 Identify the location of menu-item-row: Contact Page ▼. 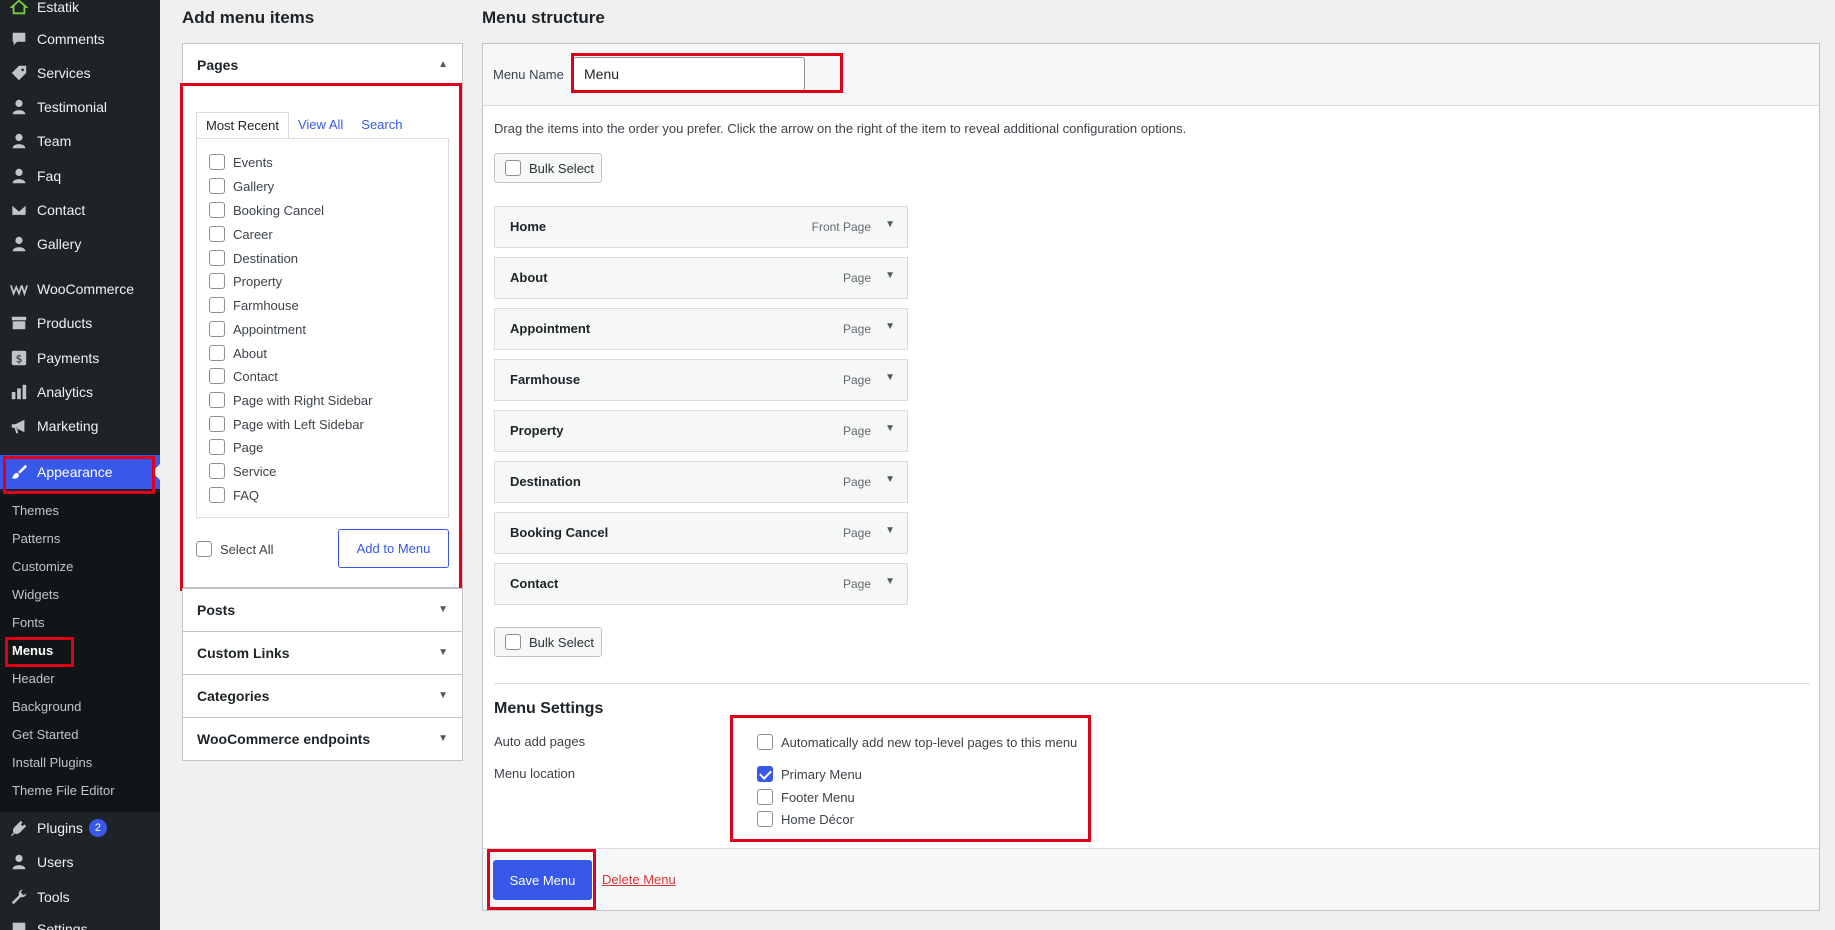
(701, 584).